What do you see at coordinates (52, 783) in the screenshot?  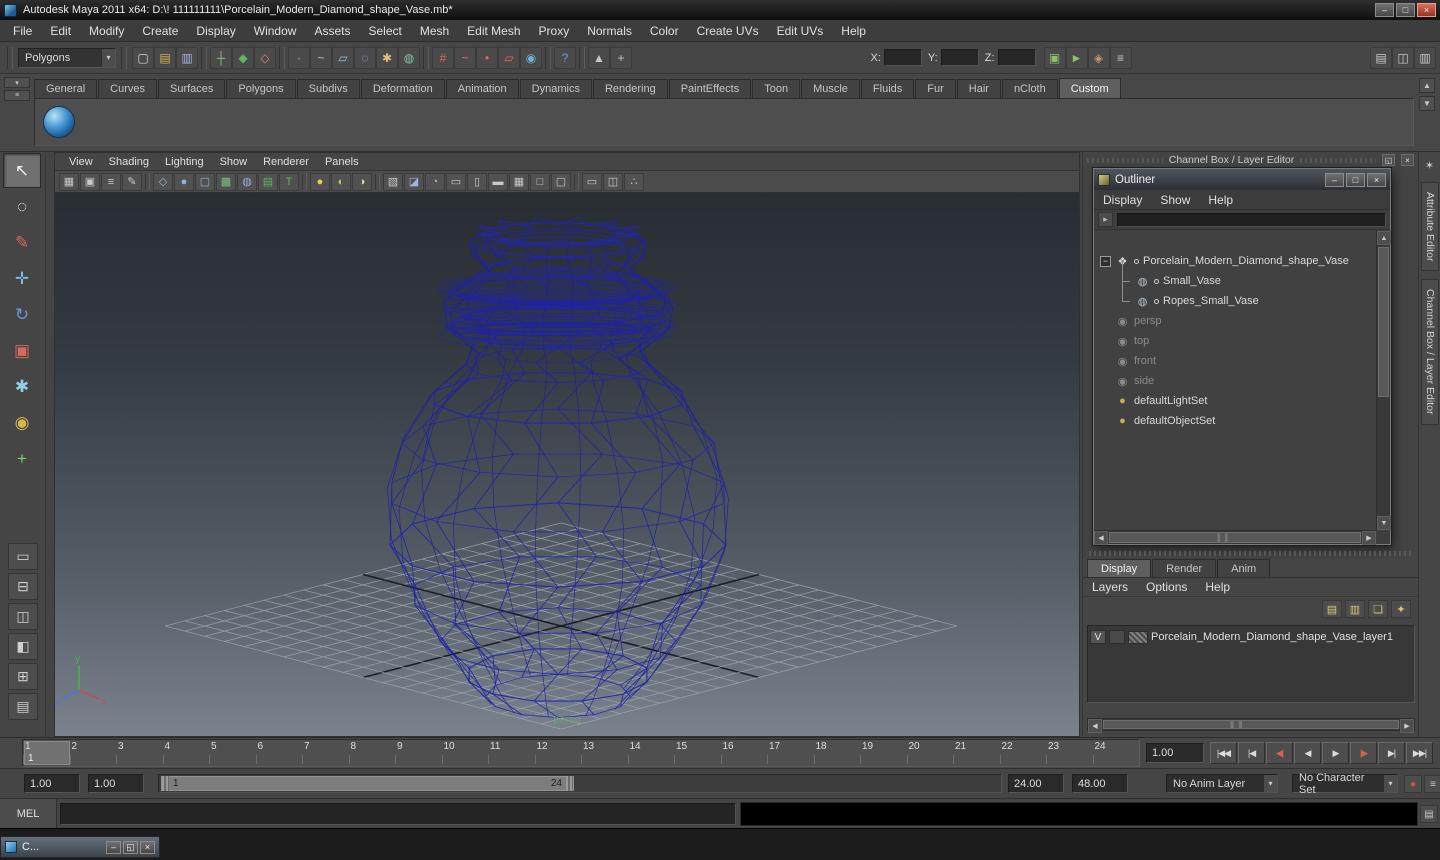 I see `animation-start-field: 1.00` at bounding box center [52, 783].